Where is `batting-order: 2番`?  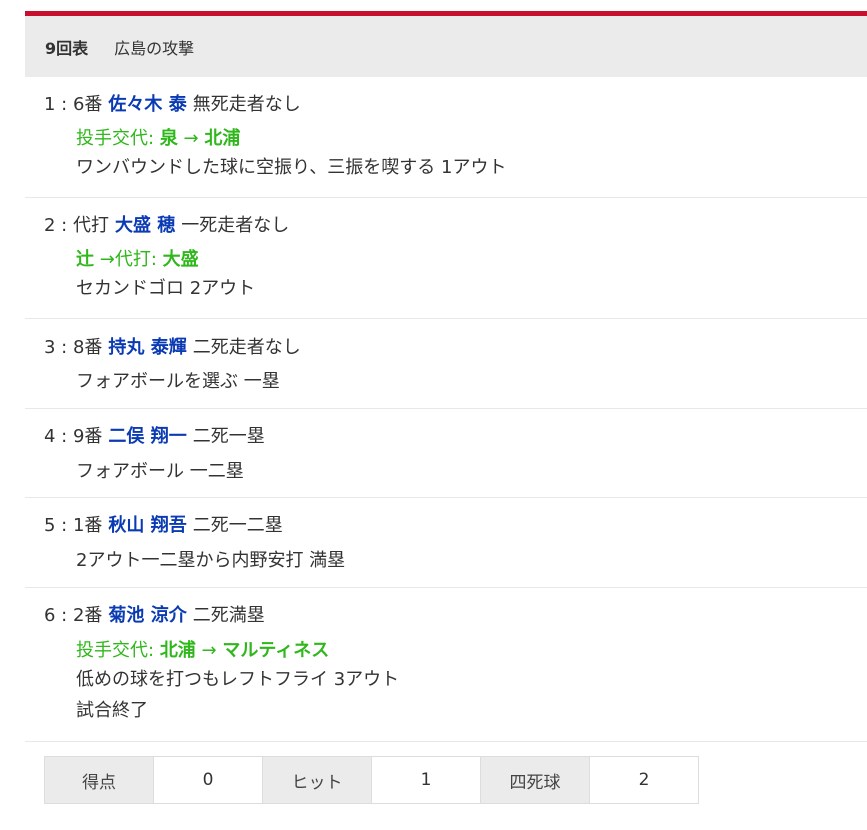 batting-order: 2番 is located at coordinates (87, 615).